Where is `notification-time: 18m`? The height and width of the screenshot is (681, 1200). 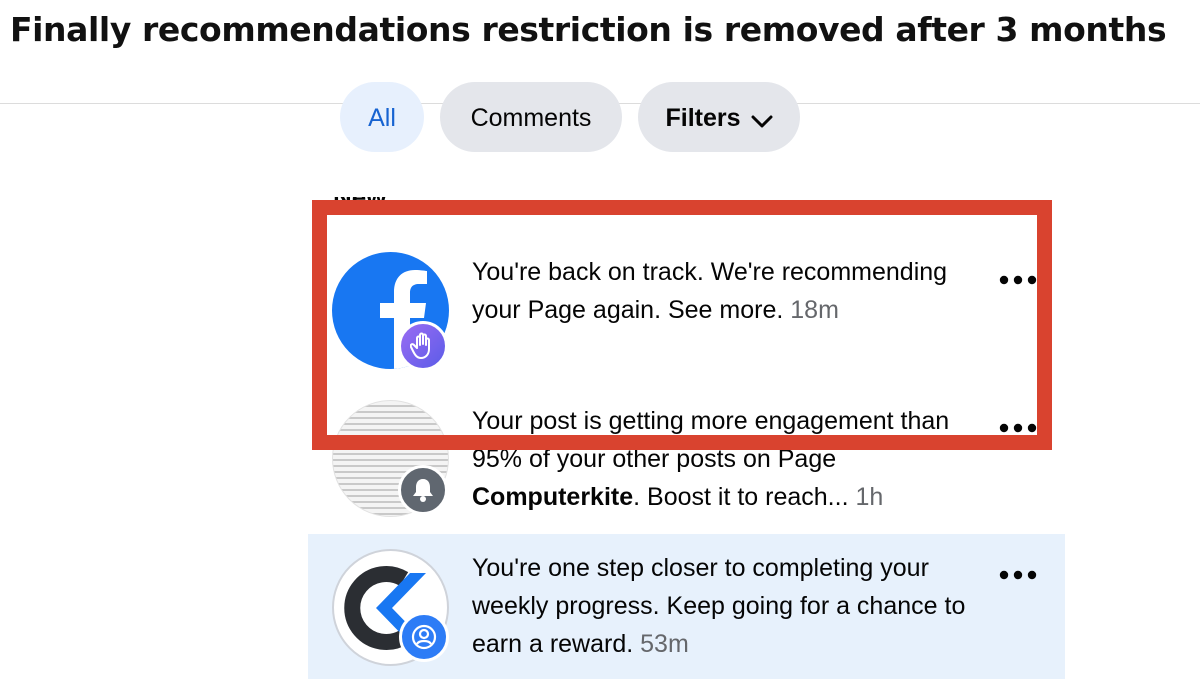
notification-time: 18m is located at coordinates (814, 310).